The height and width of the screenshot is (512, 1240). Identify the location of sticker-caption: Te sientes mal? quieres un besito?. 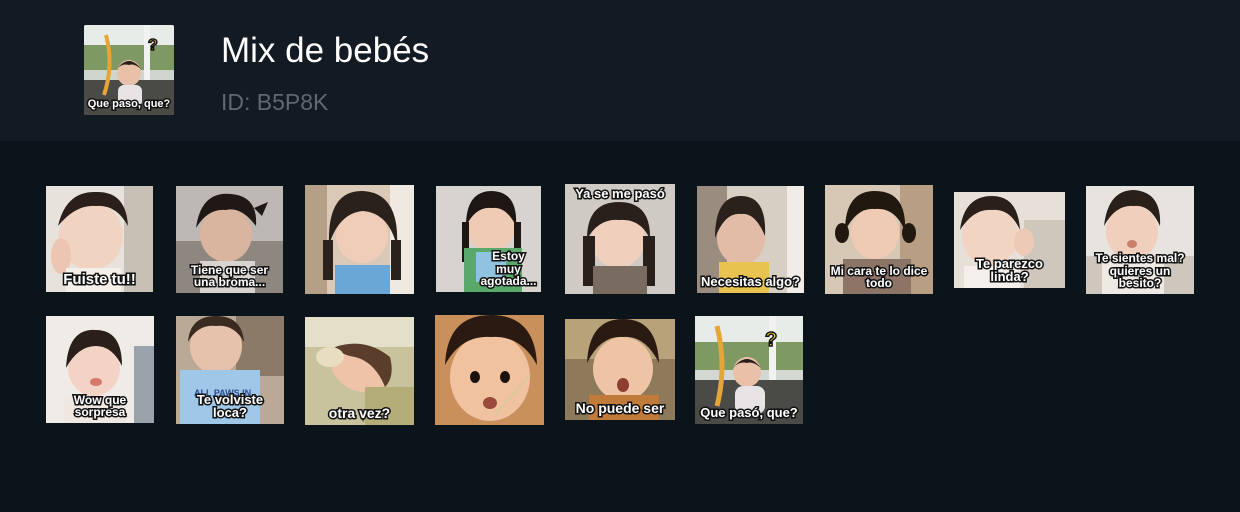
(1140, 270).